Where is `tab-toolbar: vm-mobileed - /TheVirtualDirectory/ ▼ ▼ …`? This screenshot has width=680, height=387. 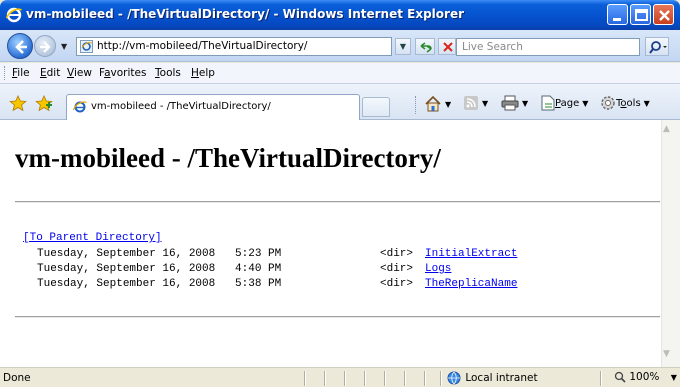
tab-toolbar: vm-mobileed - /TheVirtualDirectory/ ▼ ▼ … is located at coordinates (340, 102).